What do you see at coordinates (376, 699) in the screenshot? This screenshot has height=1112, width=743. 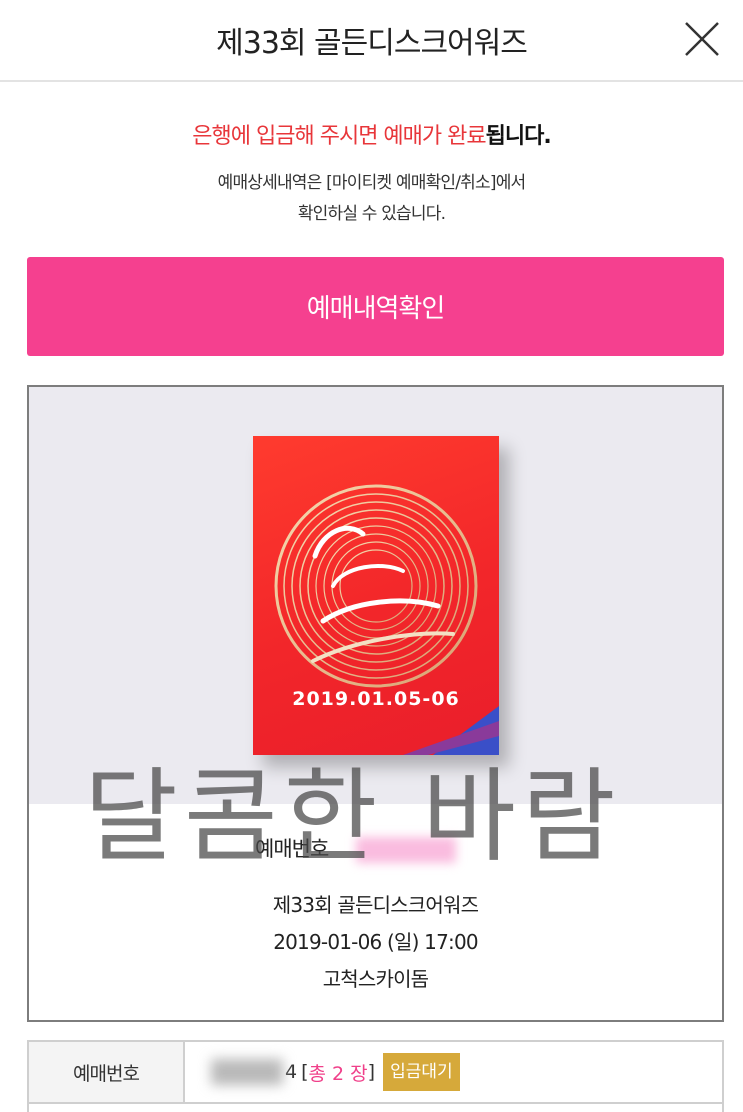 I see `poster-date-text: 2019.01.05-06` at bounding box center [376, 699].